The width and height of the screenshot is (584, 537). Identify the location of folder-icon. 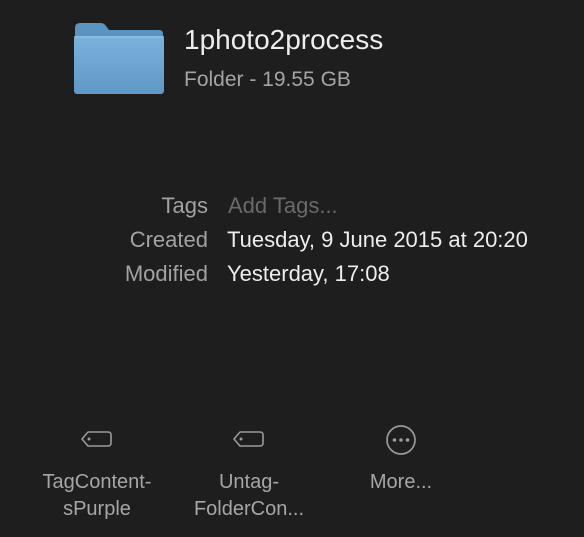
(119, 59).